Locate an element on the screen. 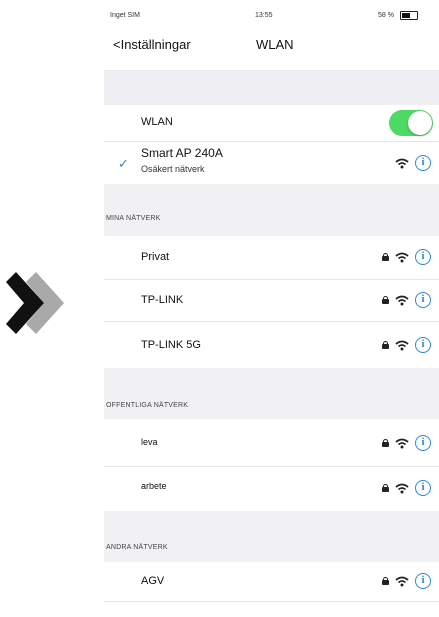  carrier-label: Inget SIM is located at coordinates (125, 15).